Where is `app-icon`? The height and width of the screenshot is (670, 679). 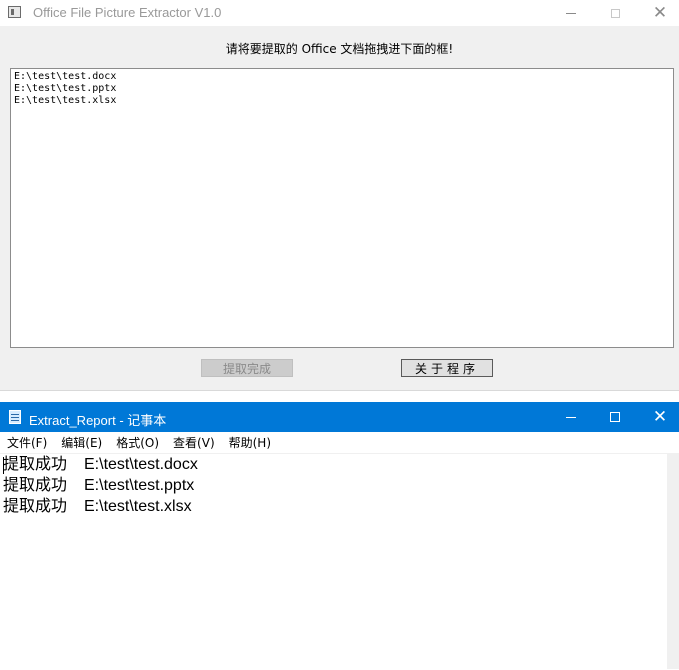
app-icon is located at coordinates (14, 12).